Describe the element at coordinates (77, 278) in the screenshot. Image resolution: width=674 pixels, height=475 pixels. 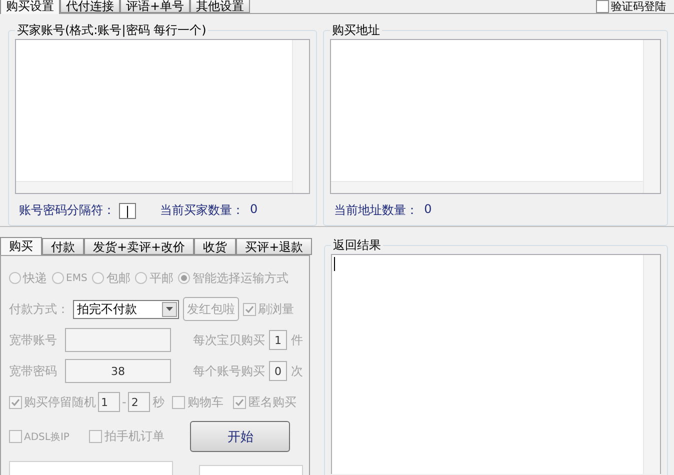
I see `radio-label: EMS` at that location.